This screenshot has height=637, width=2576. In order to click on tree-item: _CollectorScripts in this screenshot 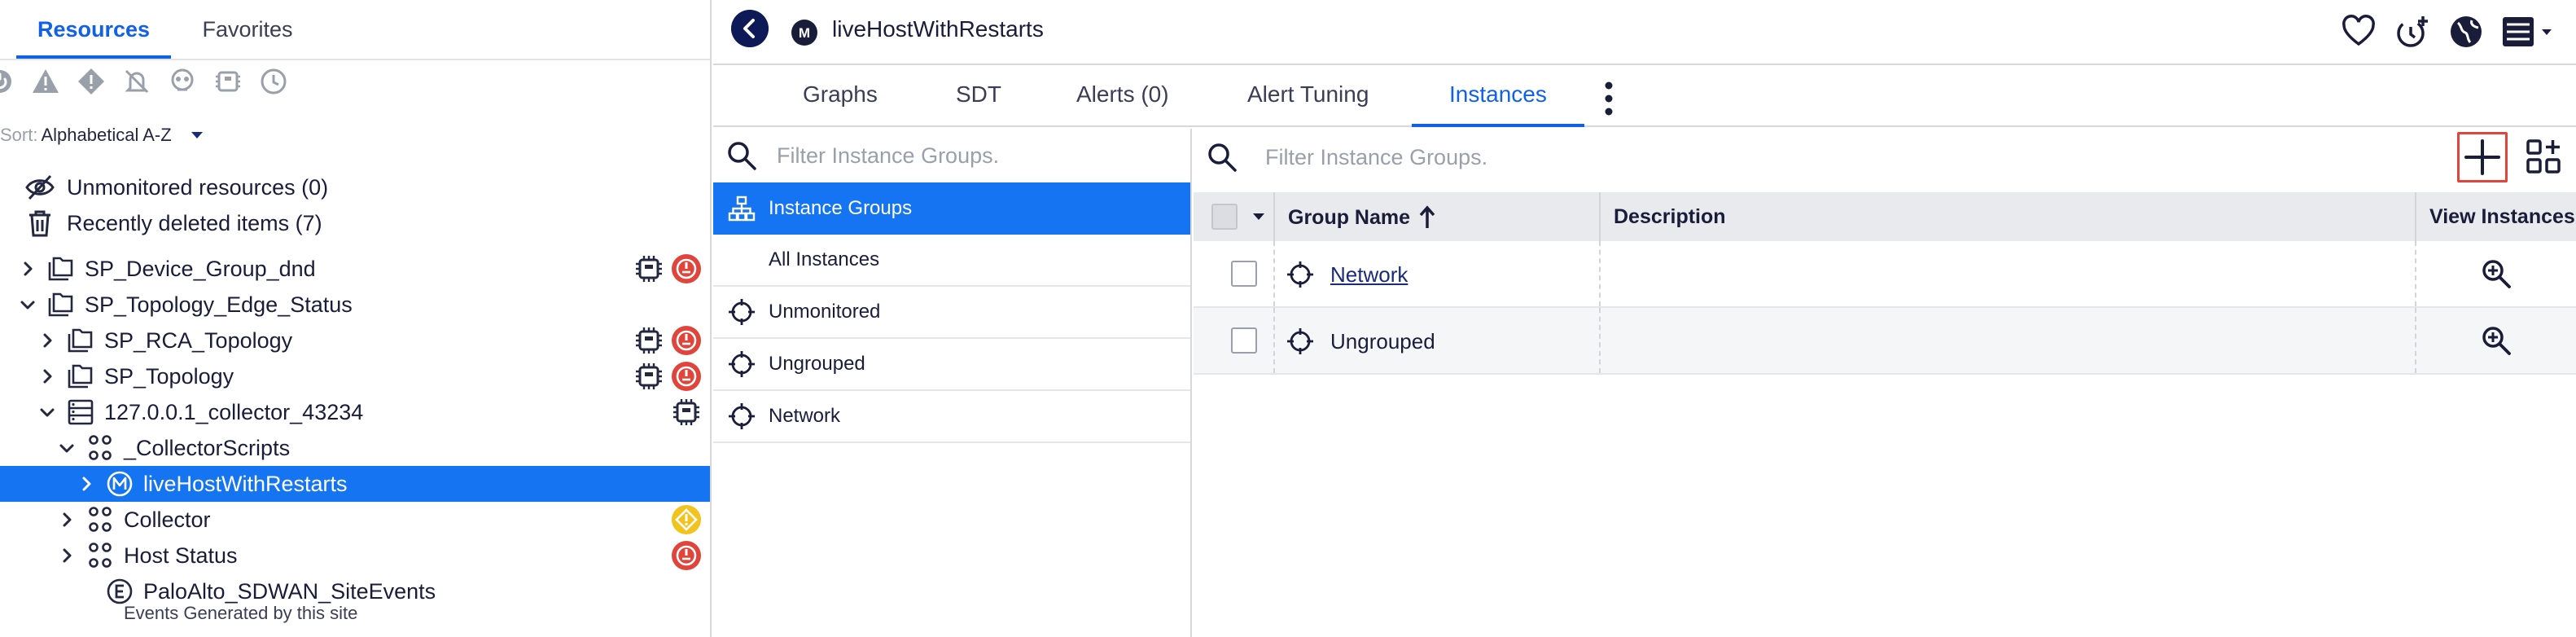, I will do `click(355, 448)`.